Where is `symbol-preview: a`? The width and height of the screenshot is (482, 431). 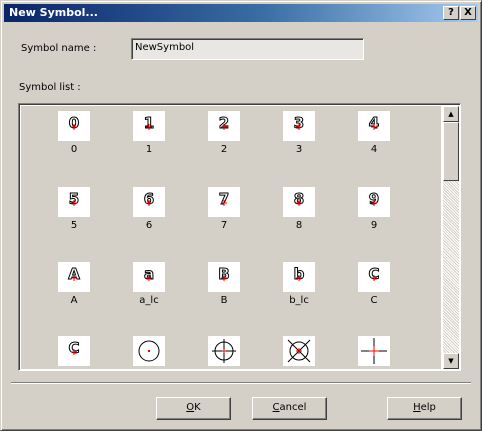
symbol-preview: a is located at coordinates (149, 277).